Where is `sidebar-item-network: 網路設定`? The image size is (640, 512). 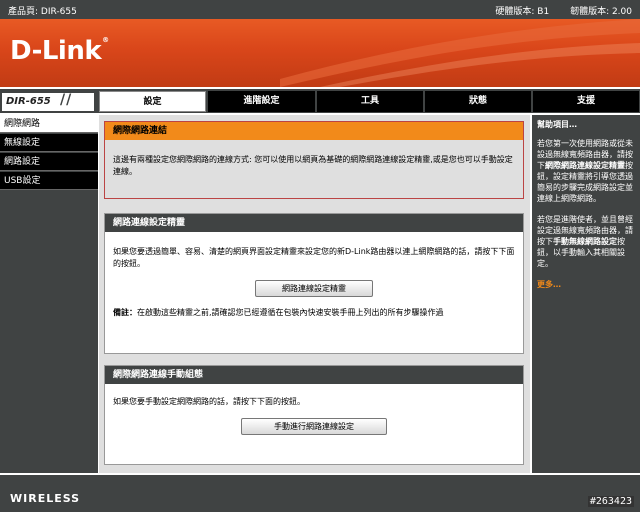
sidebar-item-network: 網路設定 is located at coordinates (49, 162).